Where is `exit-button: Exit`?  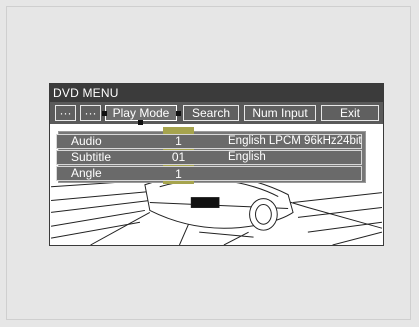 exit-button: Exit is located at coordinates (350, 113).